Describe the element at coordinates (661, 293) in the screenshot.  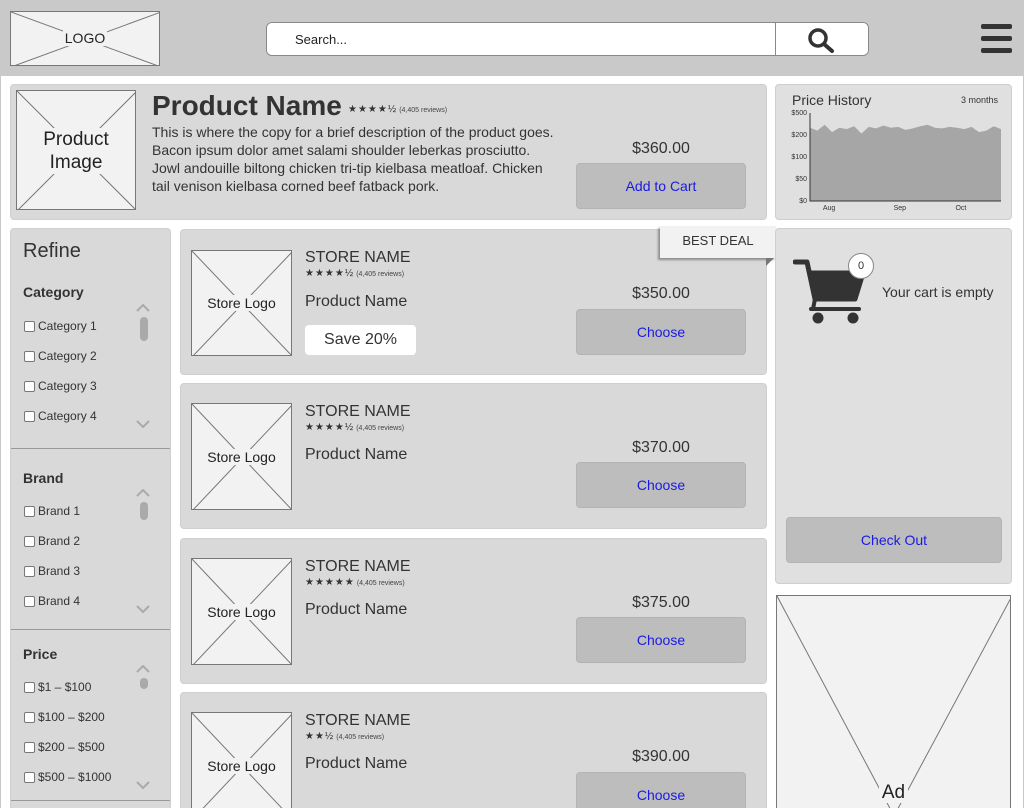
I see `deal-price: $350.00` at that location.